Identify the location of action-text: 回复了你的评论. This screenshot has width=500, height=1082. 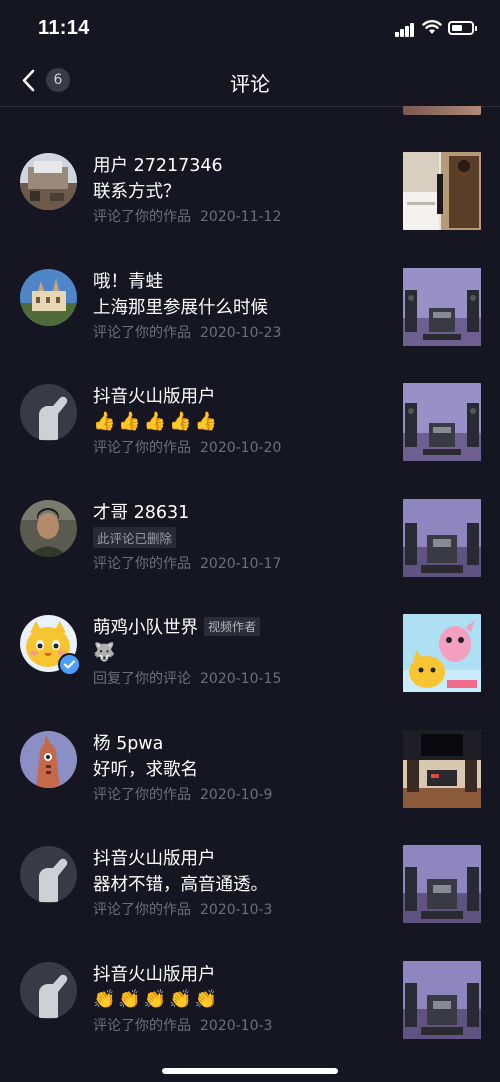
(142, 679).